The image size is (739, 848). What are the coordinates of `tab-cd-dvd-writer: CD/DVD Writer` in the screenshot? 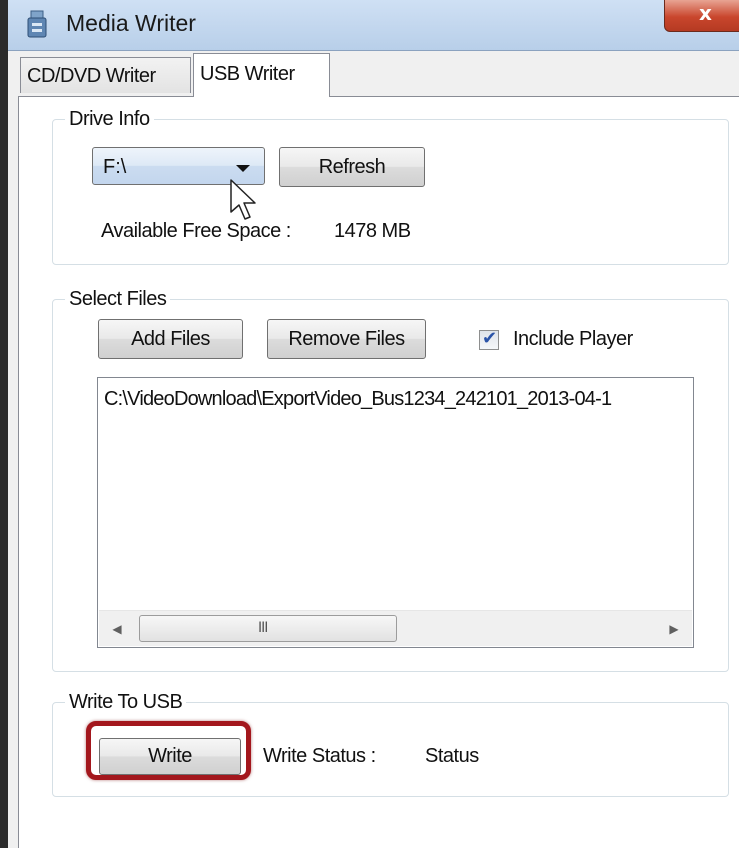 It's located at (105, 75).